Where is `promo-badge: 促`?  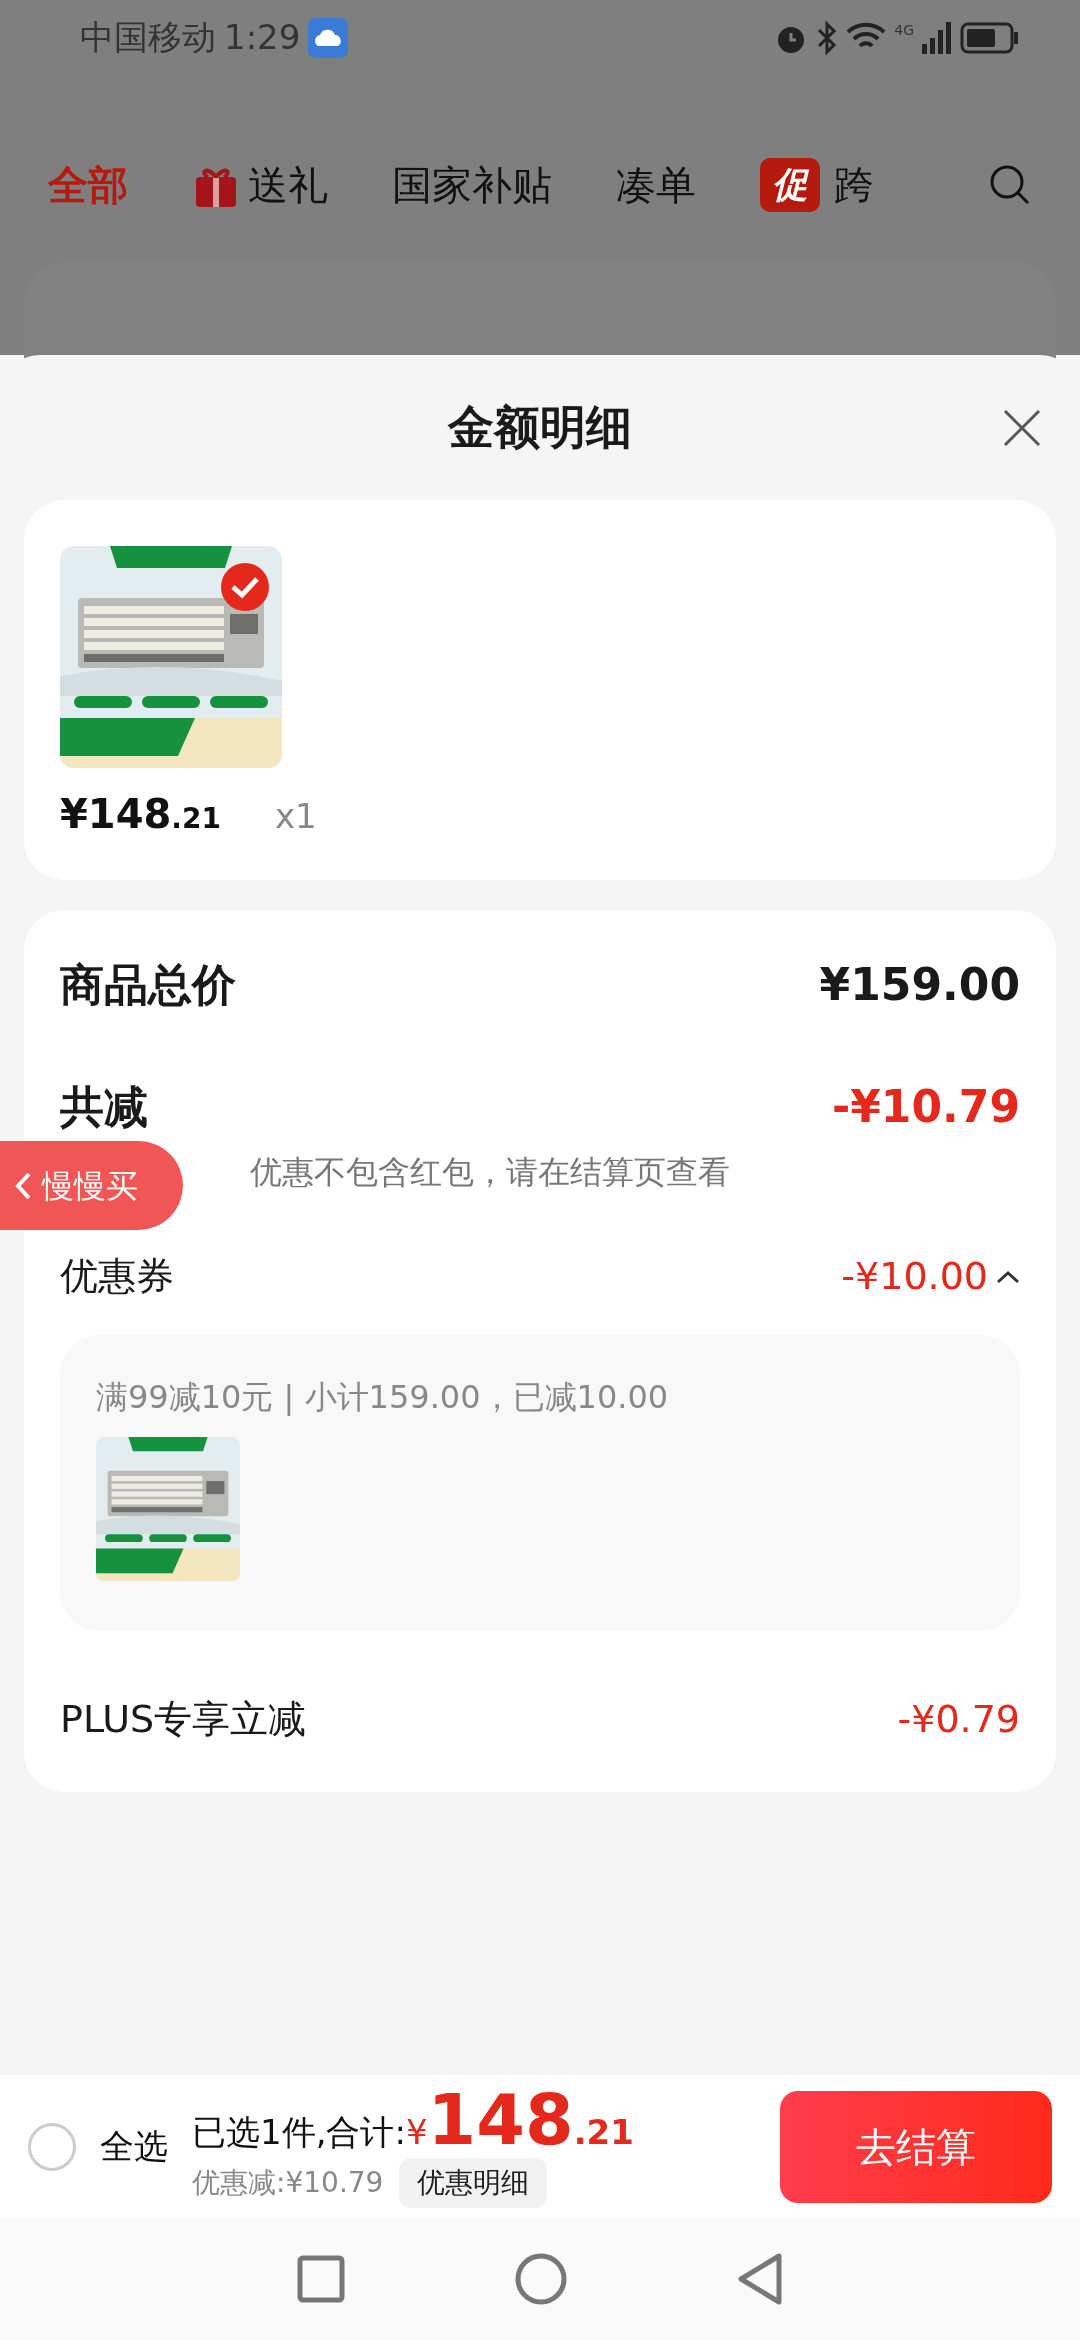
promo-badge: 促 is located at coordinates (790, 185).